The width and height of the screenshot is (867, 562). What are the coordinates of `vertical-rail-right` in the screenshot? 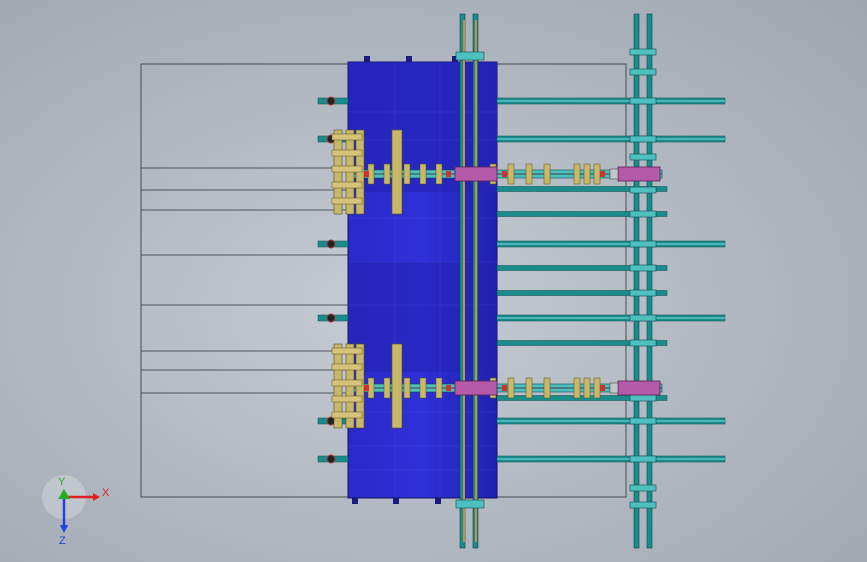 It's located at (643, 281).